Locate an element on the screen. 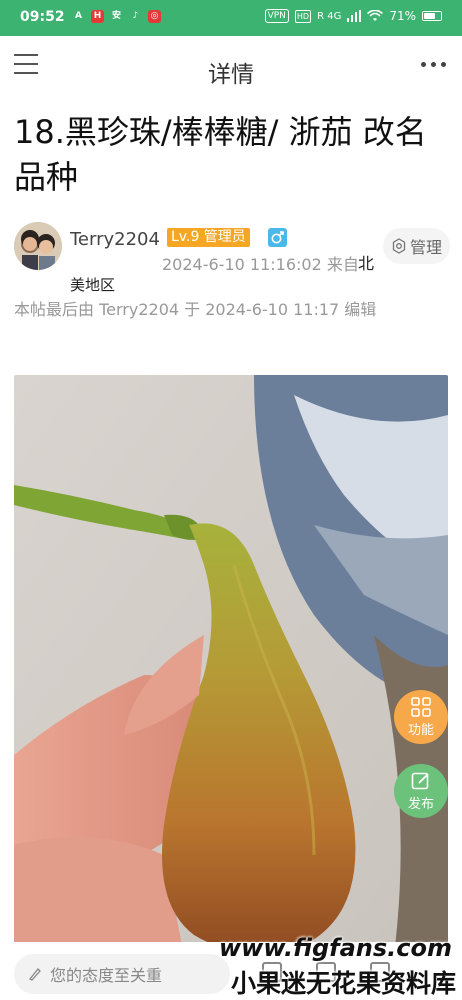  more-options-icon is located at coordinates (433, 64).